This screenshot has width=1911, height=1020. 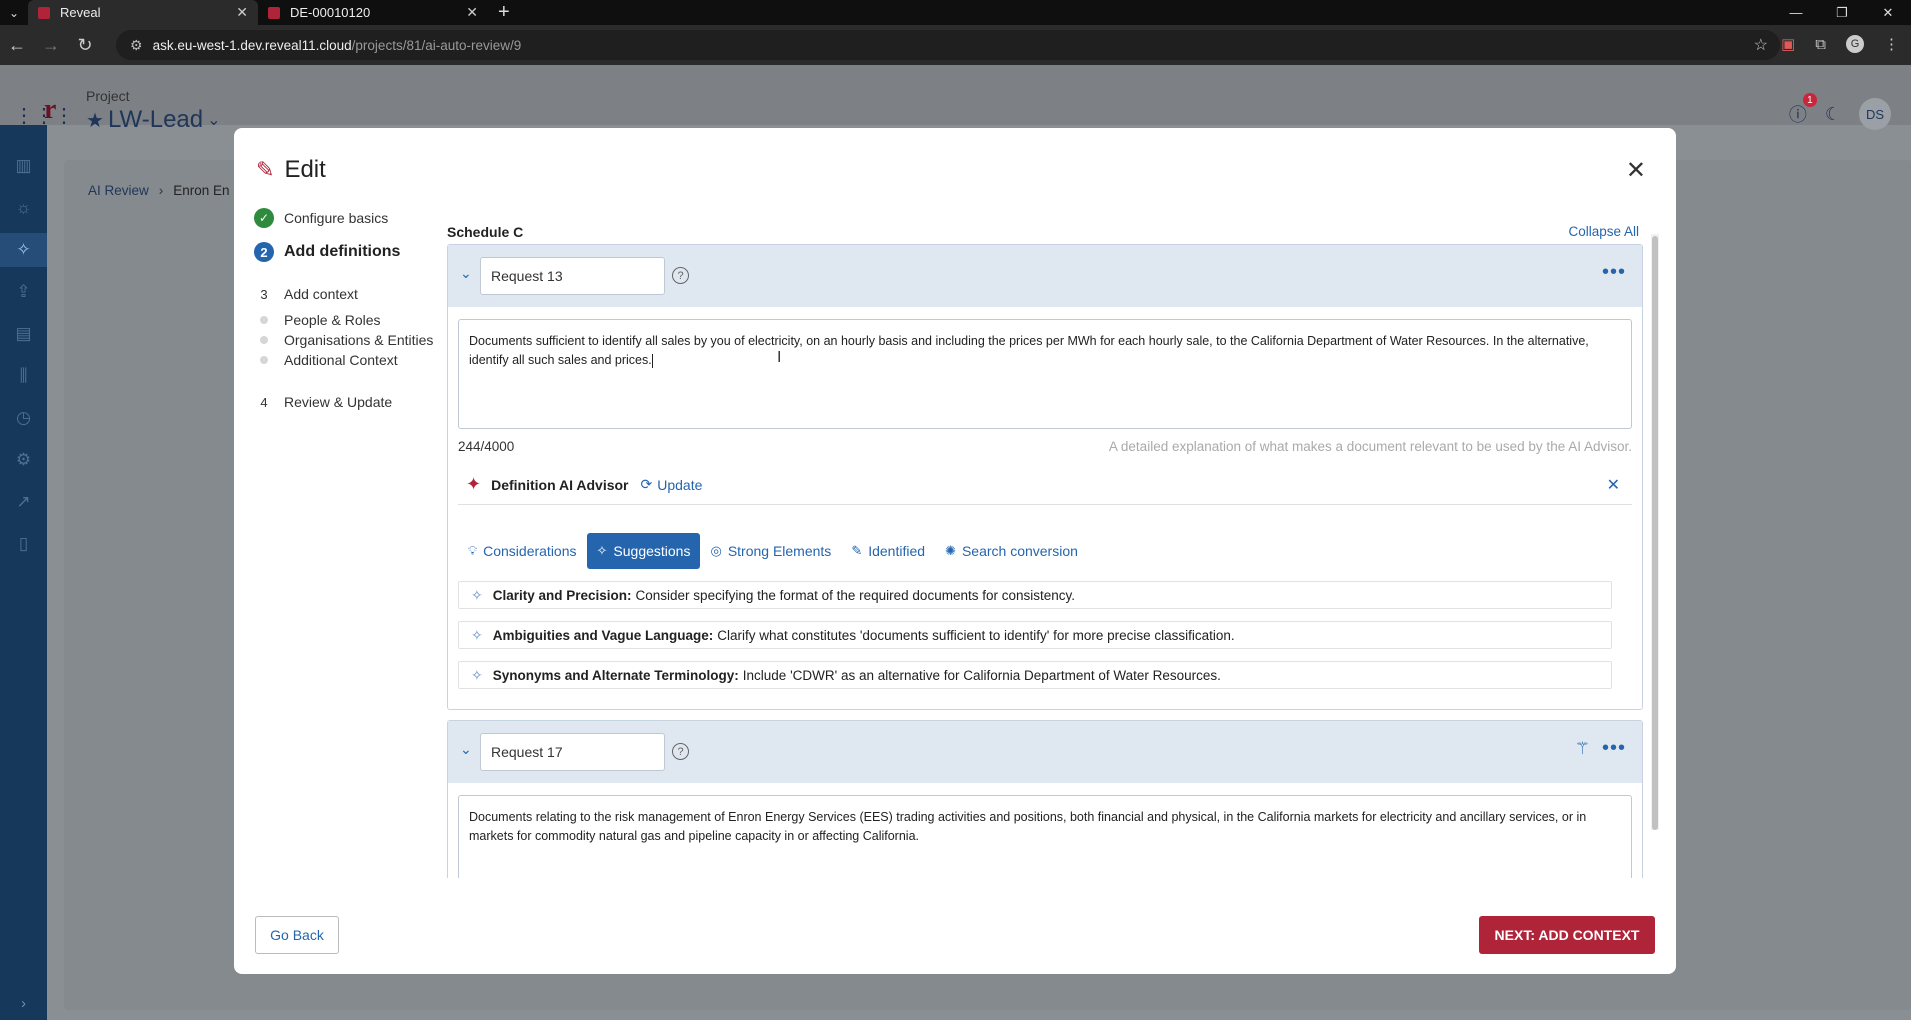 I want to click on scrollbar-thumb, so click(x=1655, y=533).